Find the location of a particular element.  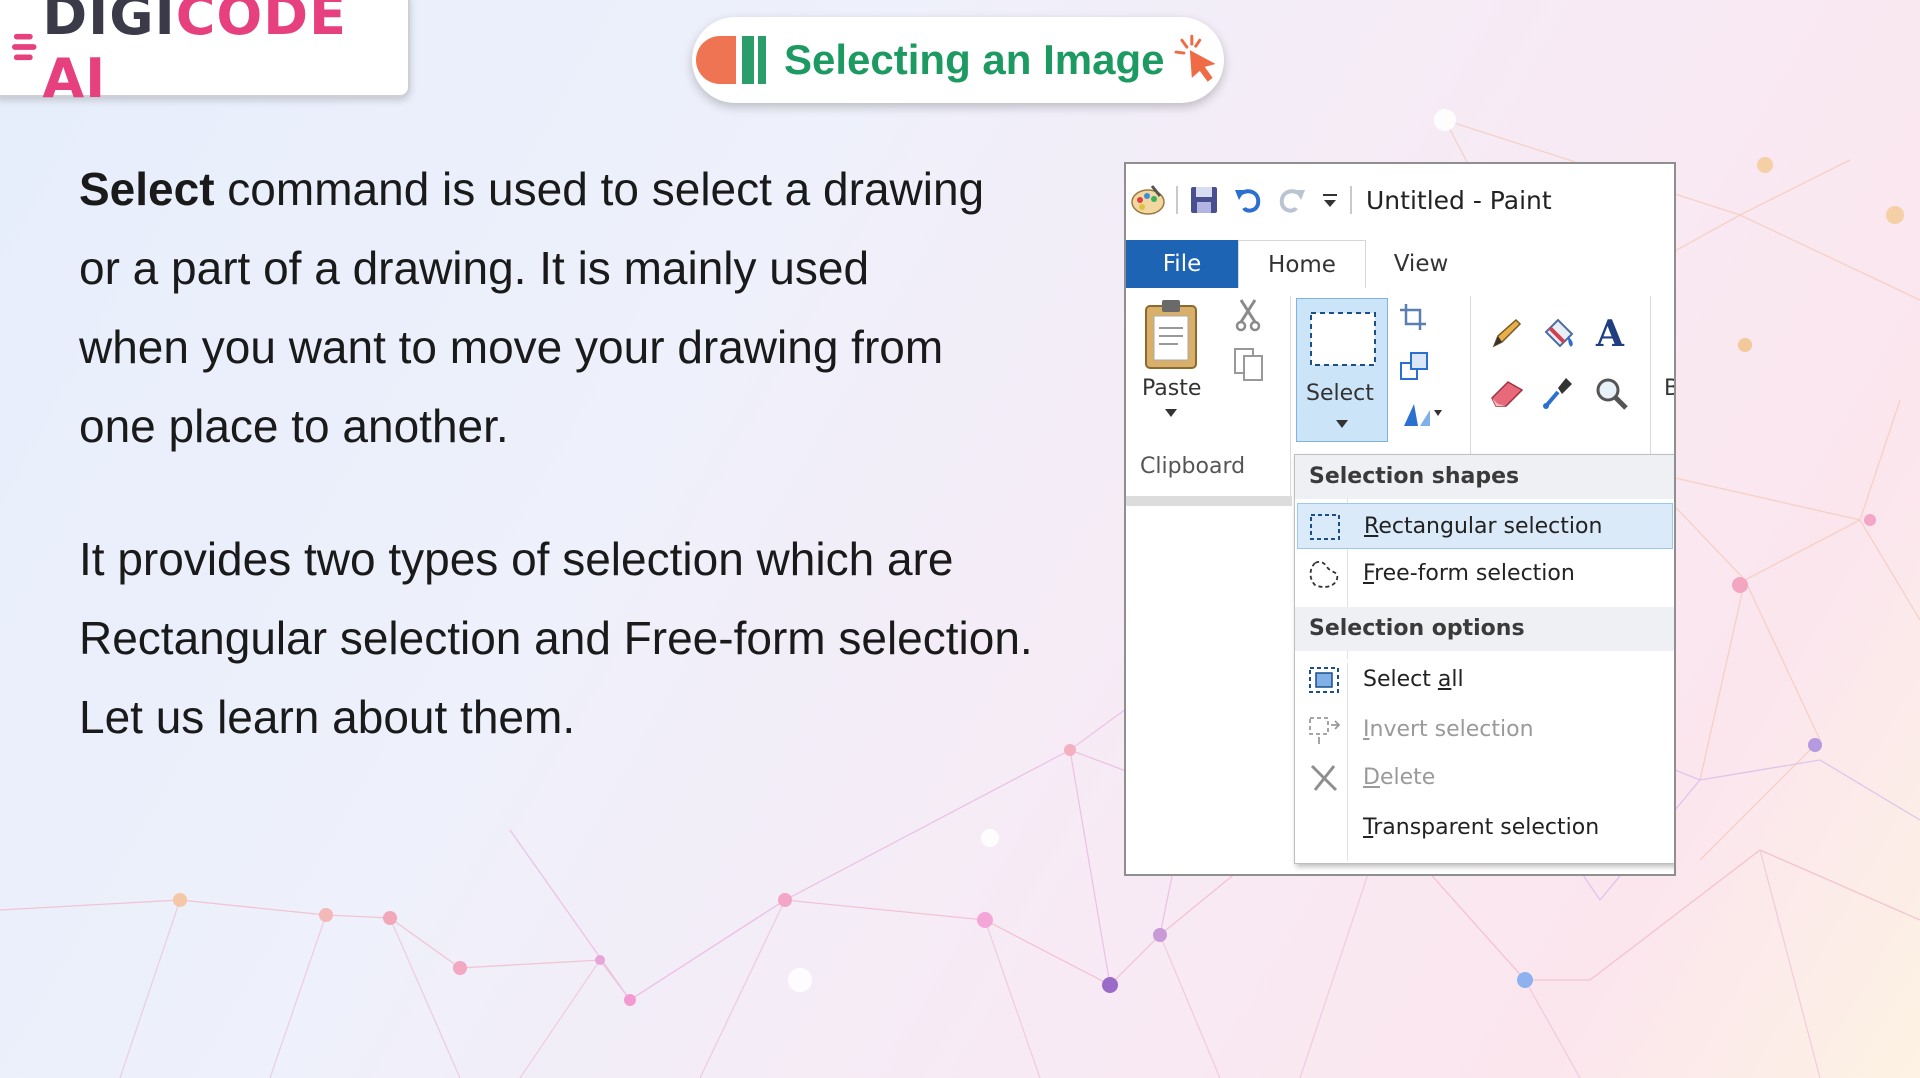

tab-view: View is located at coordinates (1421, 264).